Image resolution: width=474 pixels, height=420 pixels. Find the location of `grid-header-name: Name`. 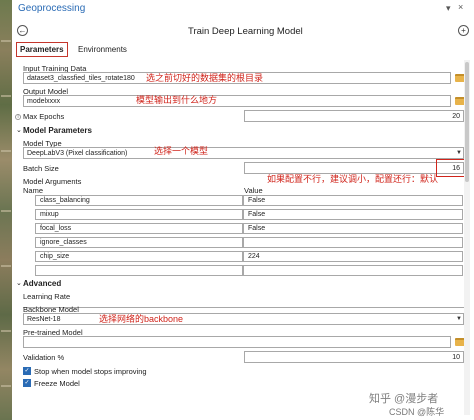

grid-header-name: Name is located at coordinates (33, 190).